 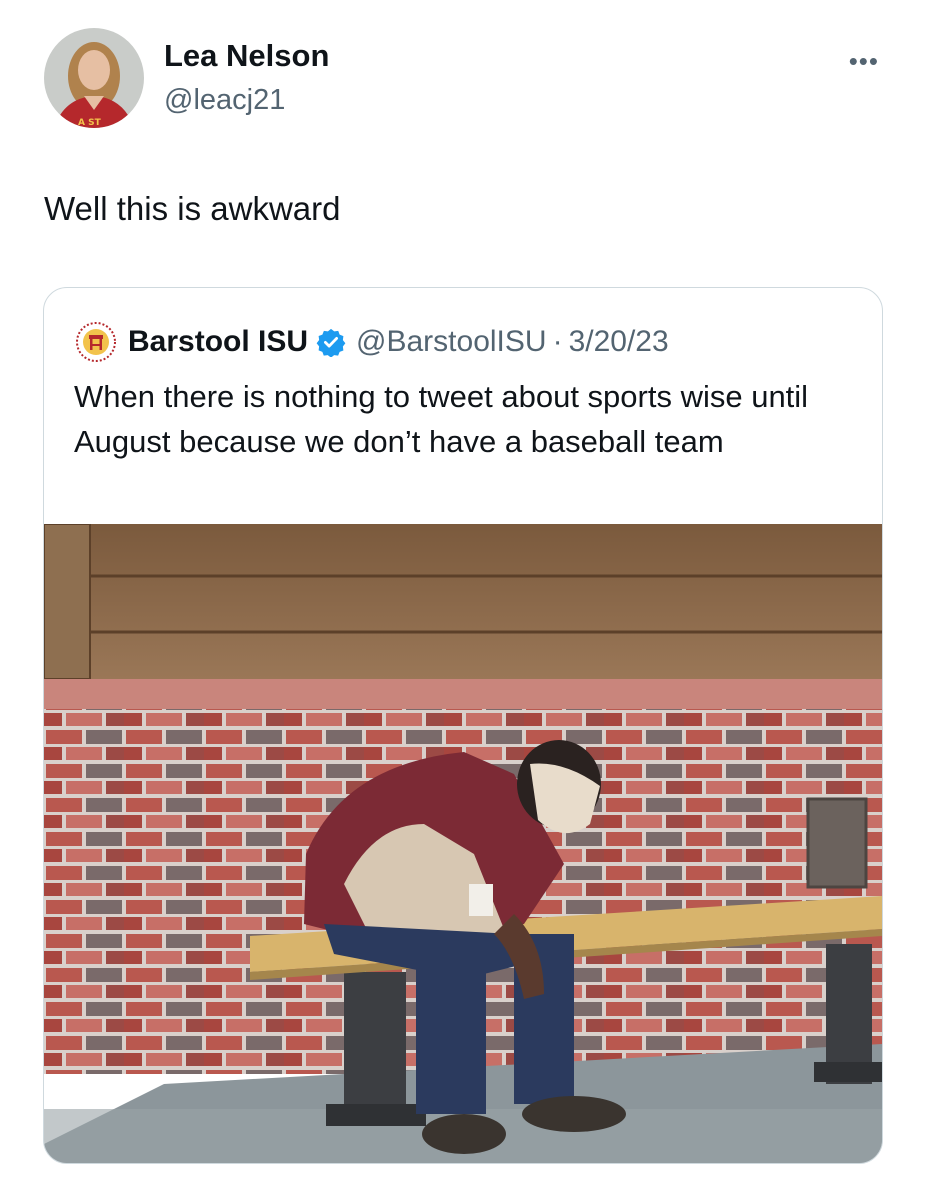 What do you see at coordinates (218, 342) in the screenshot?
I see `quoted-author-name: Barstool ISU` at bounding box center [218, 342].